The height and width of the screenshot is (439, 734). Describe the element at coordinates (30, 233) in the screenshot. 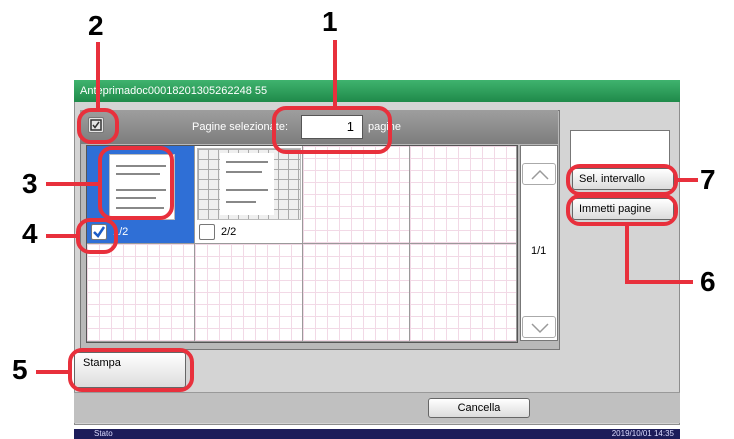

I see `callout-number-4: 4` at that location.